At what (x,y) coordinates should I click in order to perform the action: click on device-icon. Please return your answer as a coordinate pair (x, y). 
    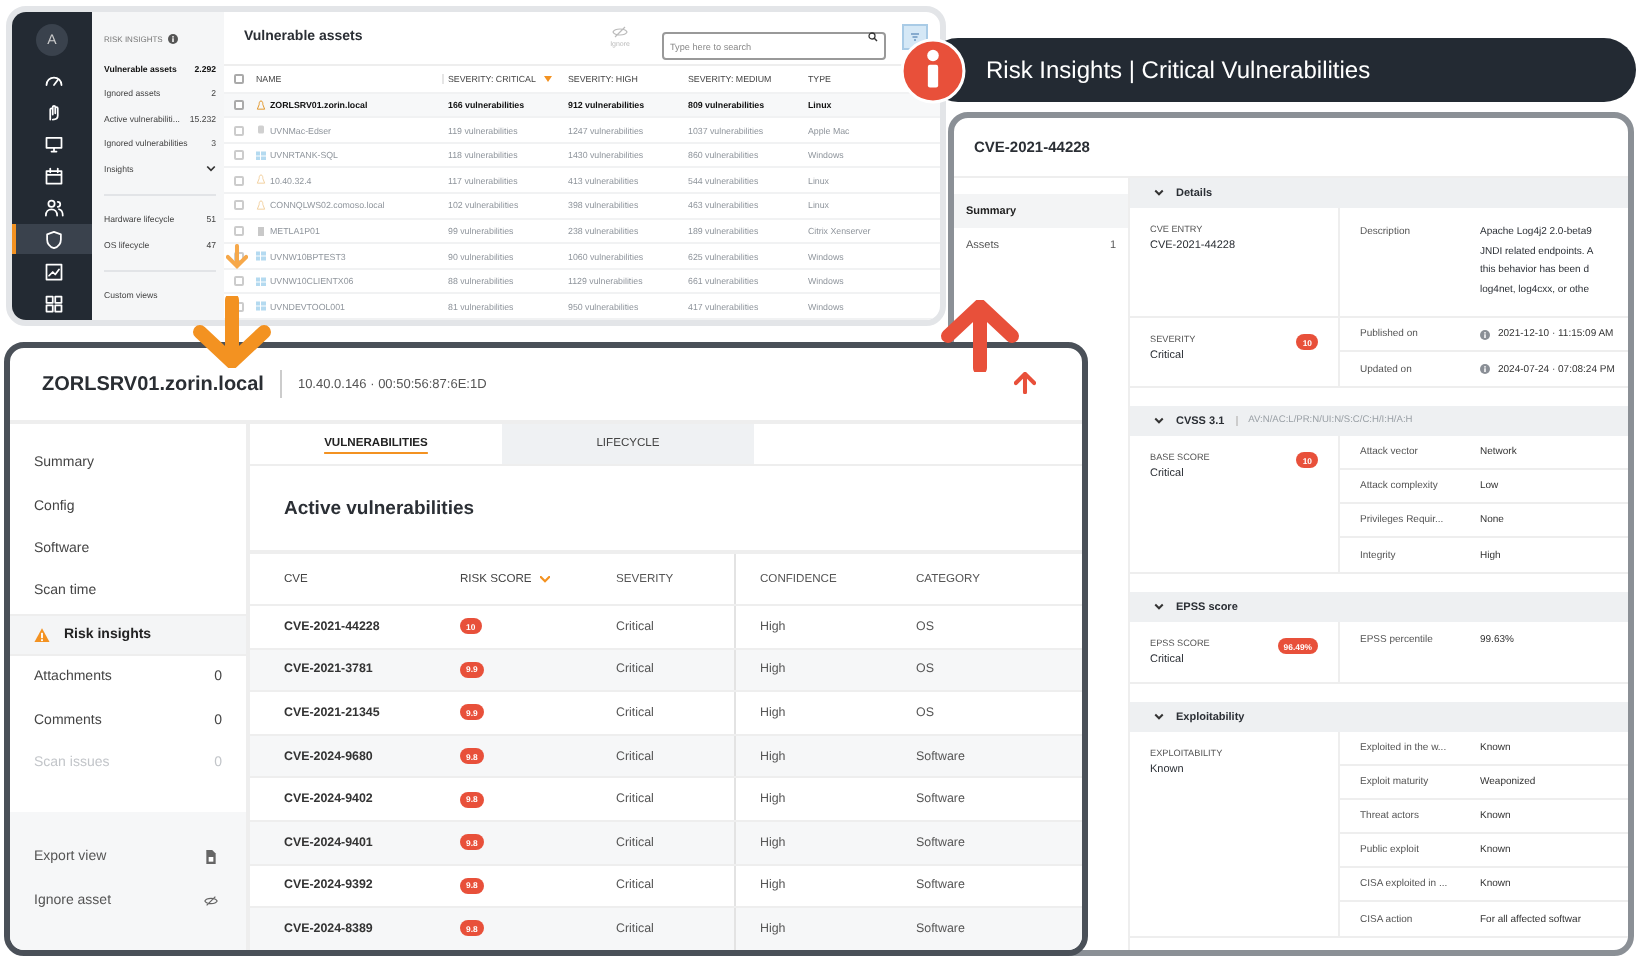
    Looking at the image, I should click on (261, 130).